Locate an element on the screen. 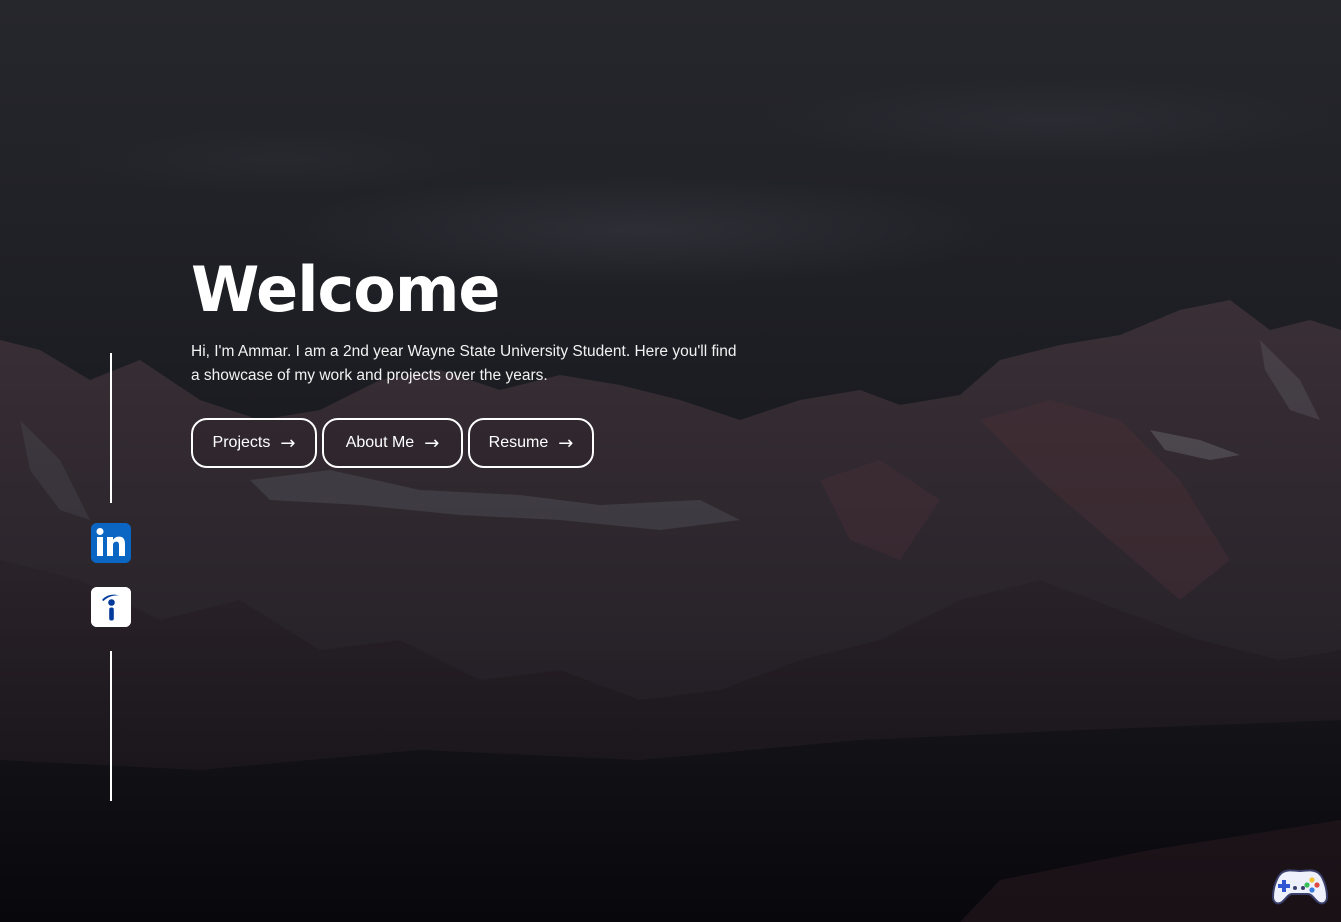  gamepad-icon is located at coordinates (1300, 887).